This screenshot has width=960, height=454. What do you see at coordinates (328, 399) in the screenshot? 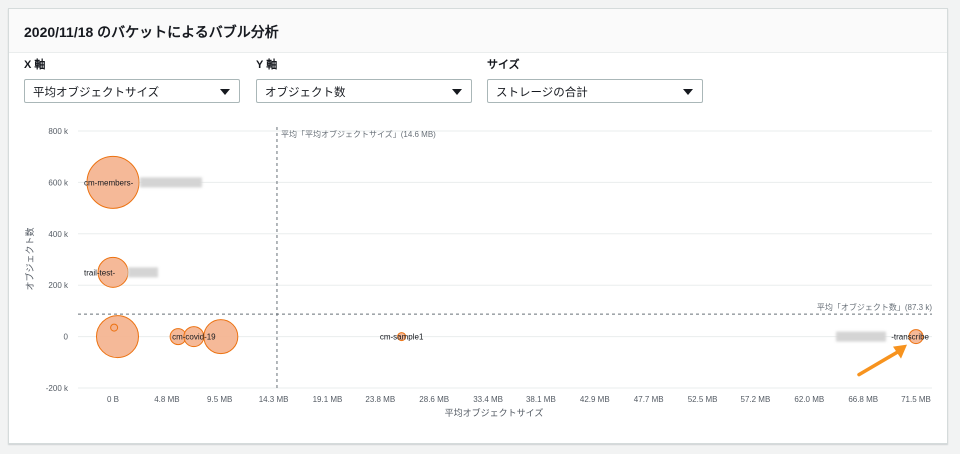
I see `x-tick-label: 19.1 MB` at bounding box center [328, 399].